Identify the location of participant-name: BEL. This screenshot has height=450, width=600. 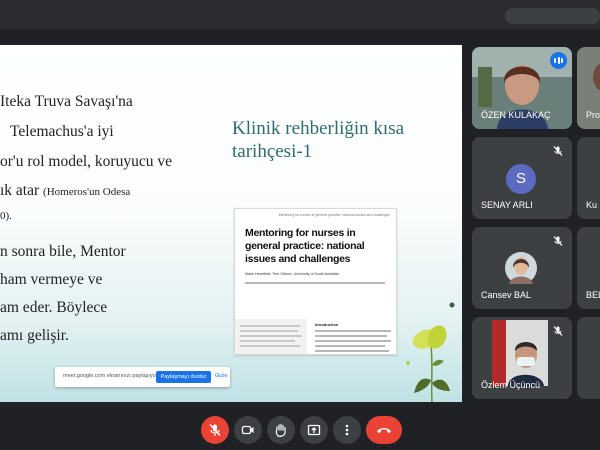
(593, 295).